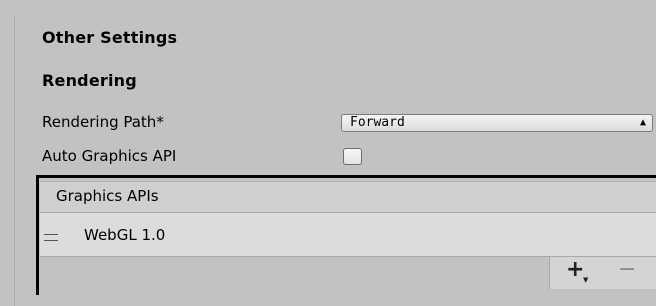 This screenshot has height=306, width=656. What do you see at coordinates (89, 80) in the screenshot?
I see `group-title: Rendering` at bounding box center [89, 80].